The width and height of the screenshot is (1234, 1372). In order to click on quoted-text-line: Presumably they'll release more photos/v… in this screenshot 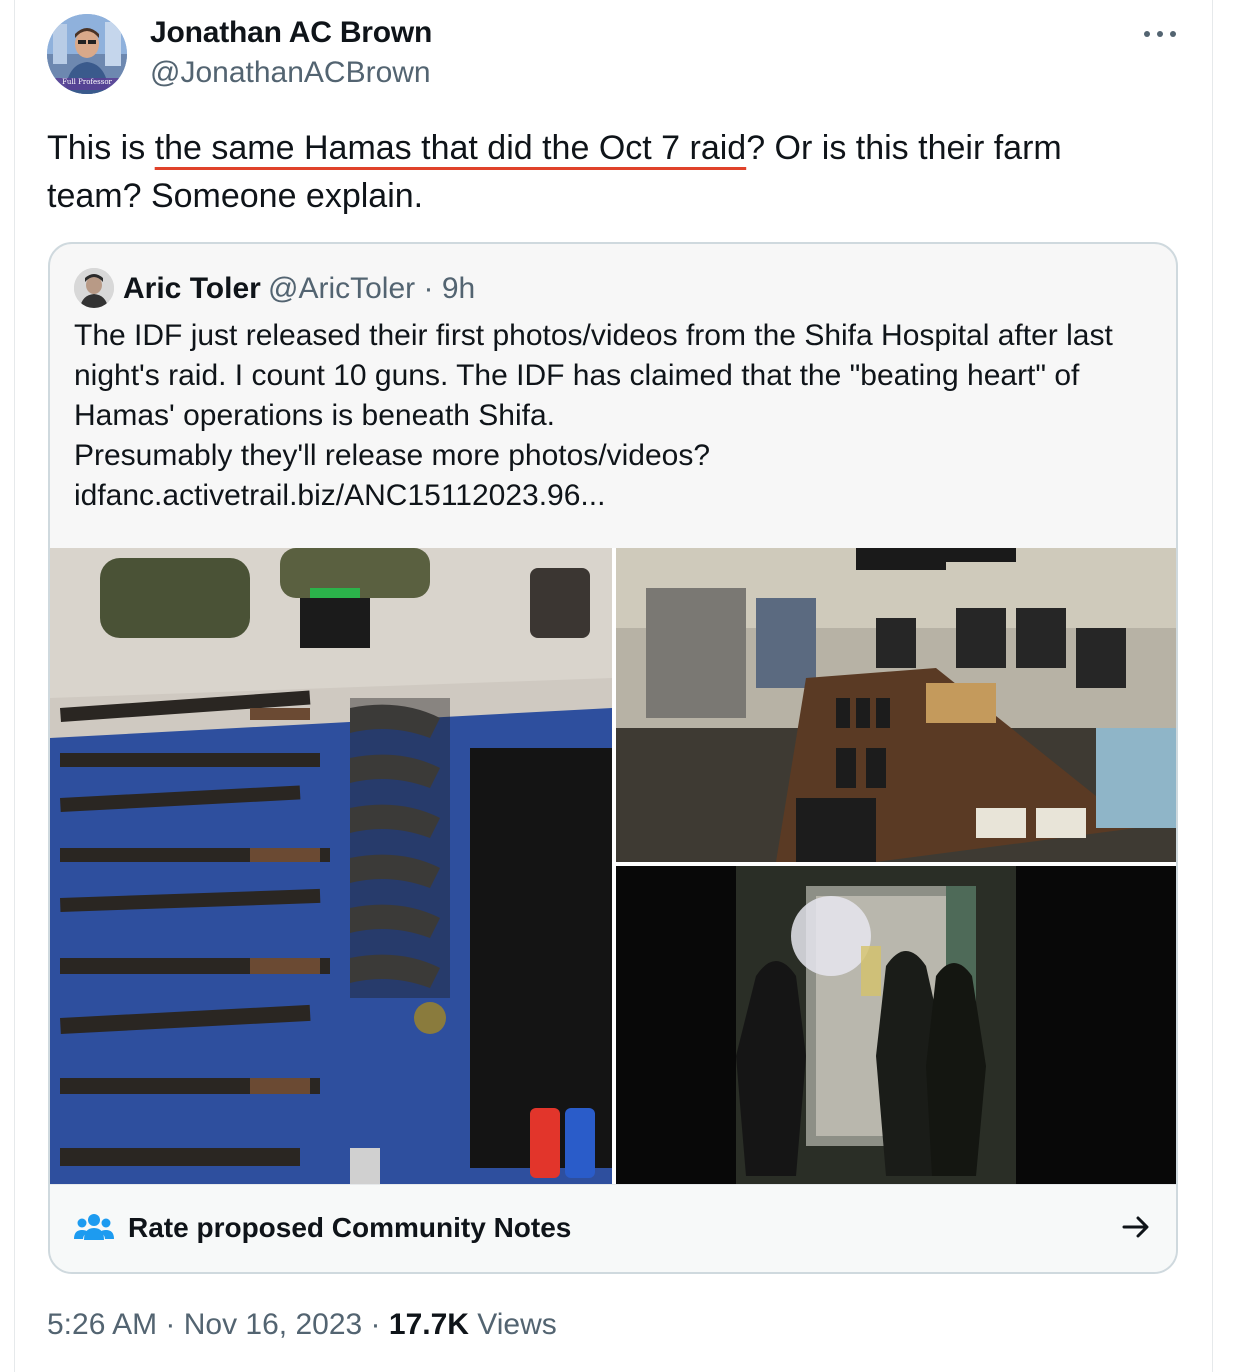, I will do `click(392, 455)`.